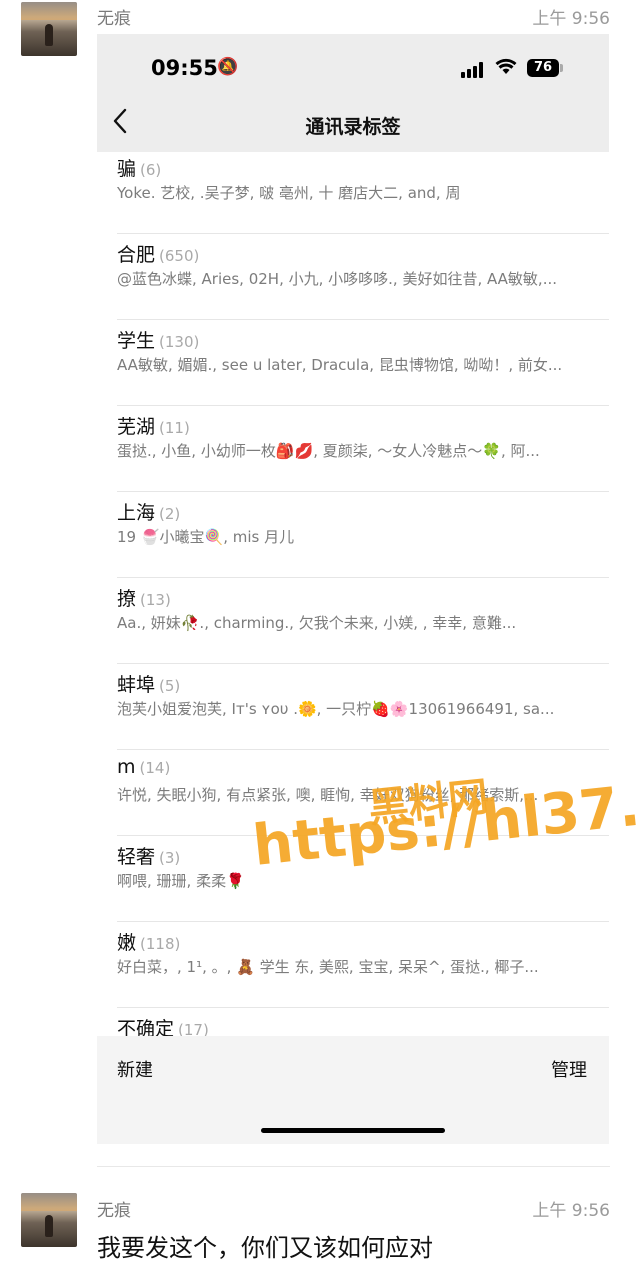 This screenshot has width=636, height=1280. I want to click on group-name: 上海, so click(136, 513).